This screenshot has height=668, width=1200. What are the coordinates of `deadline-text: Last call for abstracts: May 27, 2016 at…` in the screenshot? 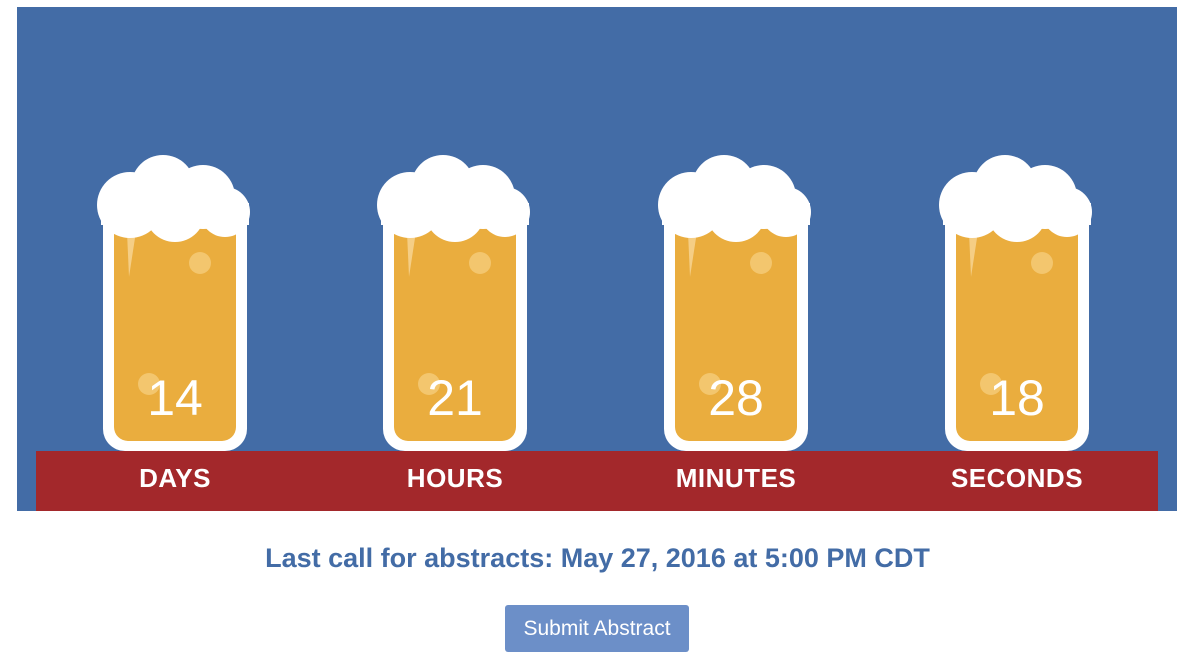 It's located at (597, 558).